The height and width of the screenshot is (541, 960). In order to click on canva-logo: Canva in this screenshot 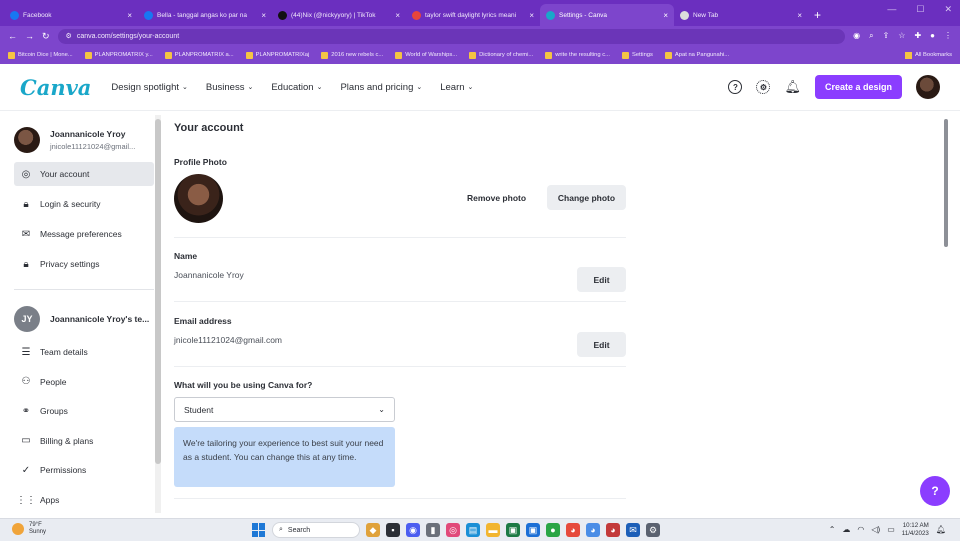, I will do `click(55, 87)`.